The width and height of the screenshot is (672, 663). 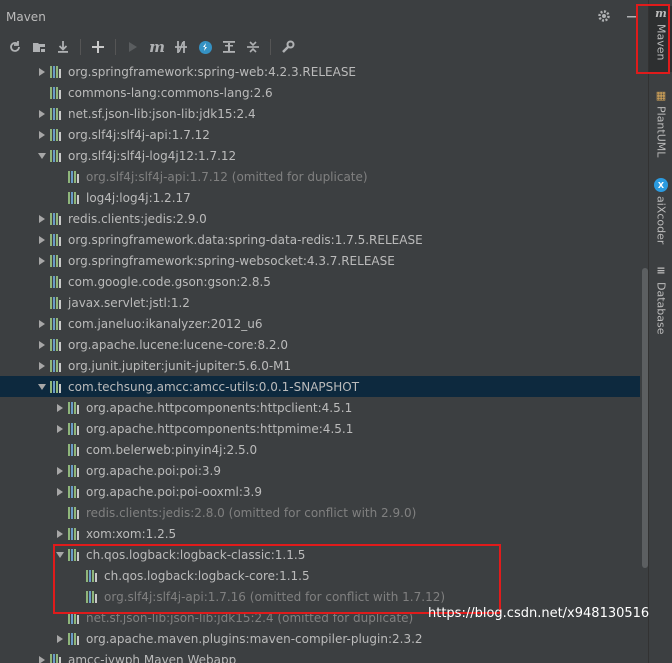 I want to click on run-icon, so click(x=133, y=47).